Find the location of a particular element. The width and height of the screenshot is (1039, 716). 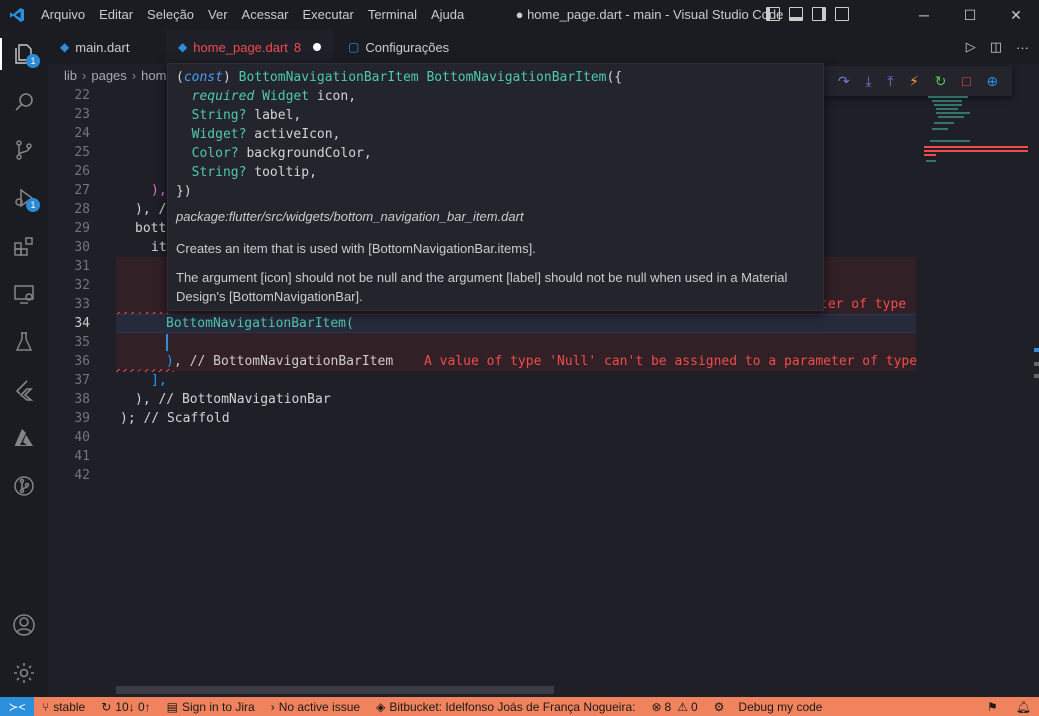

line-number: 24 is located at coordinates (82, 133).